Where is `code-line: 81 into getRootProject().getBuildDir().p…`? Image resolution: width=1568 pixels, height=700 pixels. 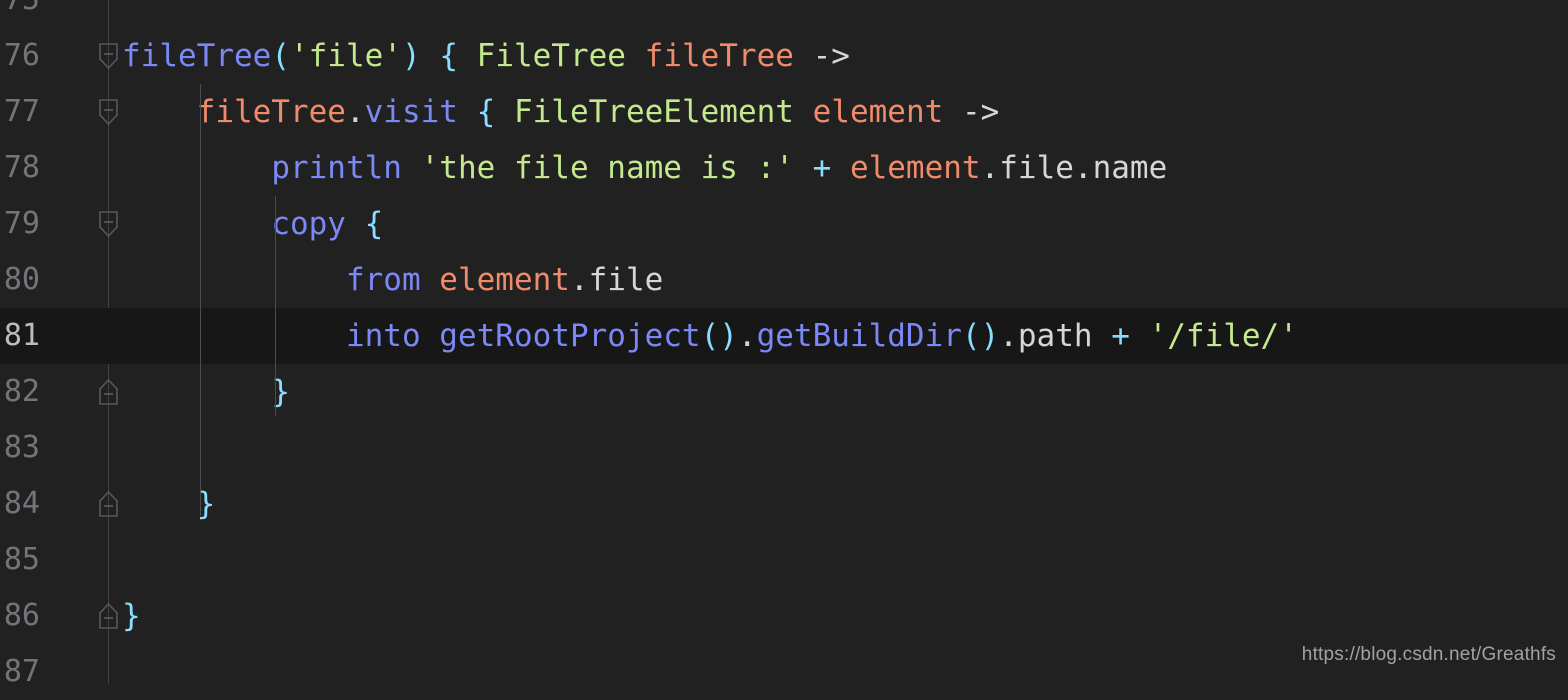
code-line: 81 into getRootProject().getBuildDir().p… is located at coordinates (784, 336).